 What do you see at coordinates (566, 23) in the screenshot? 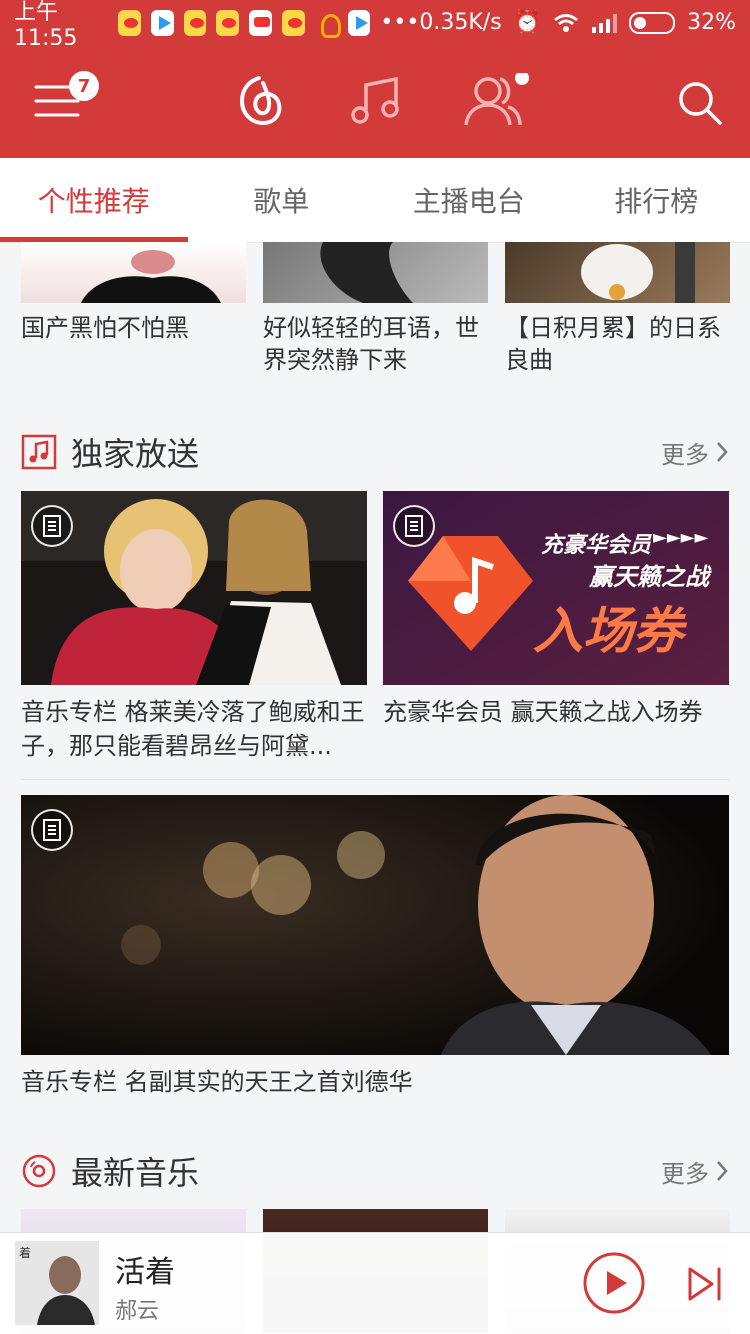
I see `wifi-icon` at bounding box center [566, 23].